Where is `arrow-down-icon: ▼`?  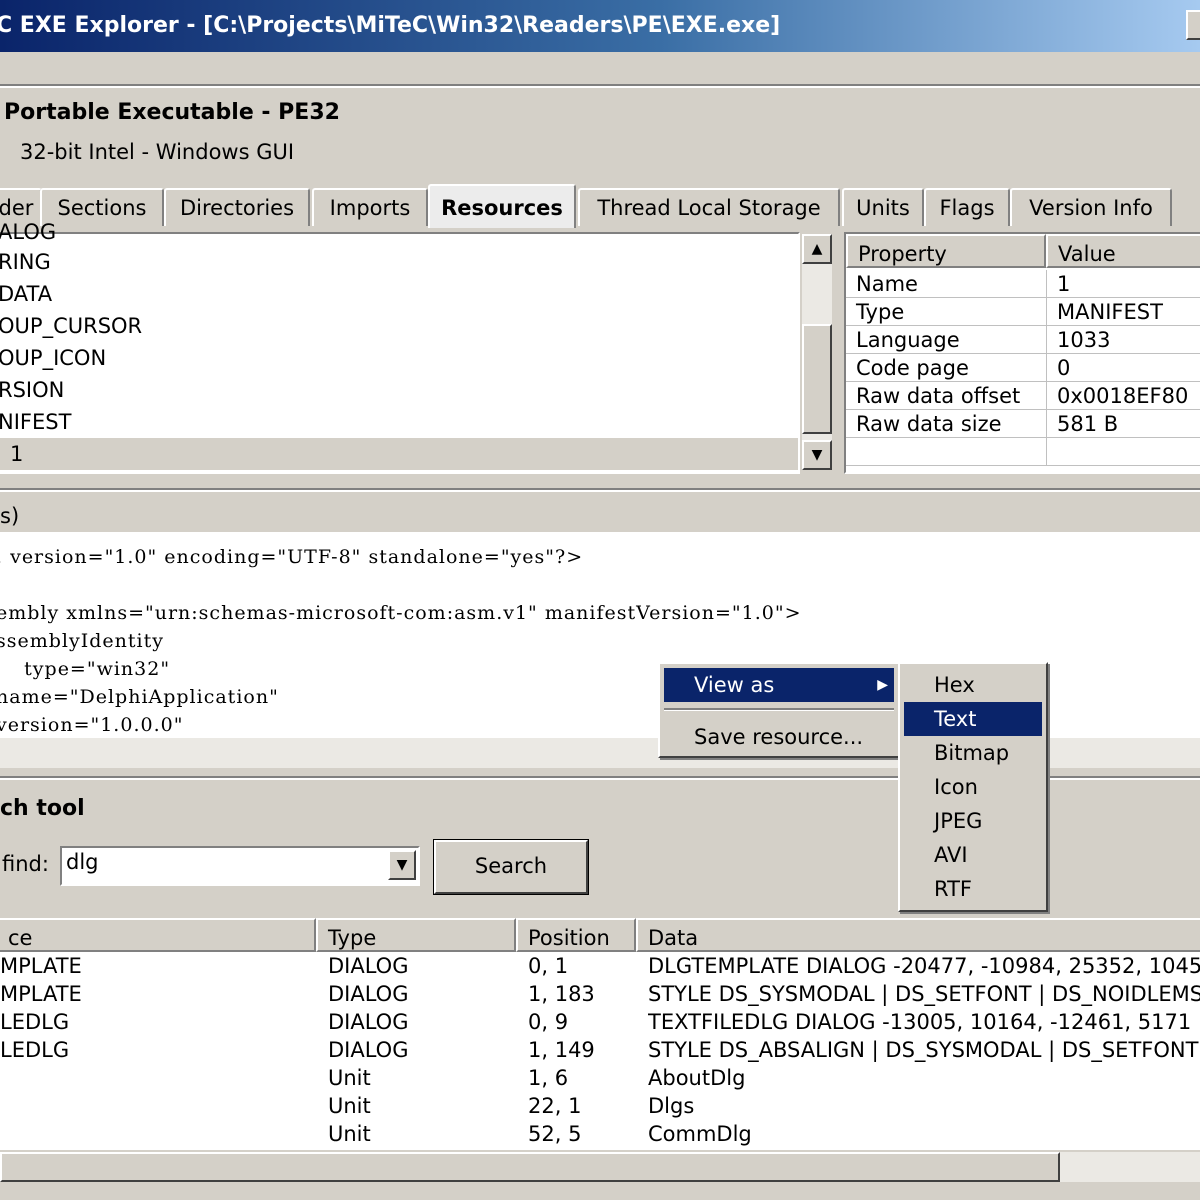
arrow-down-icon: ▼ is located at coordinates (817, 455).